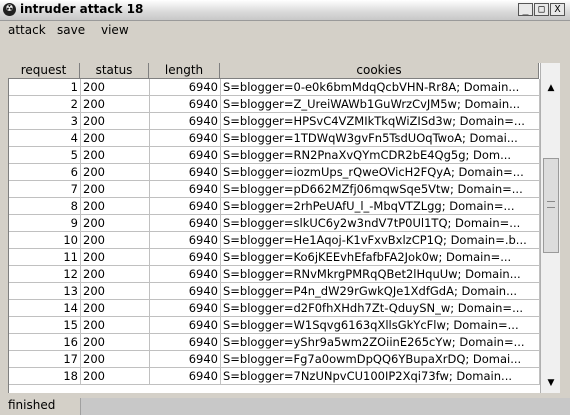 This screenshot has width=570, height=415. What do you see at coordinates (115, 30) in the screenshot?
I see `menu-view: view` at bounding box center [115, 30].